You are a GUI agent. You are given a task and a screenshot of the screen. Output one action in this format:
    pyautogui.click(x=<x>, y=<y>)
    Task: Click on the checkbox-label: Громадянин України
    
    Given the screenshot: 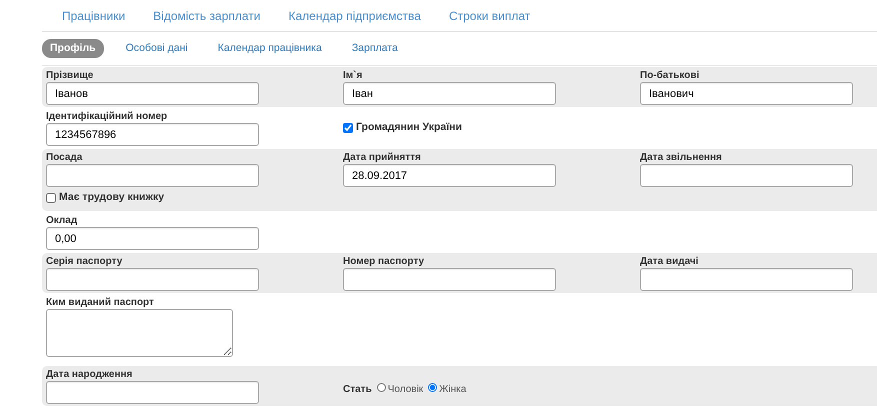 What is the action you would take?
    pyautogui.click(x=409, y=128)
    